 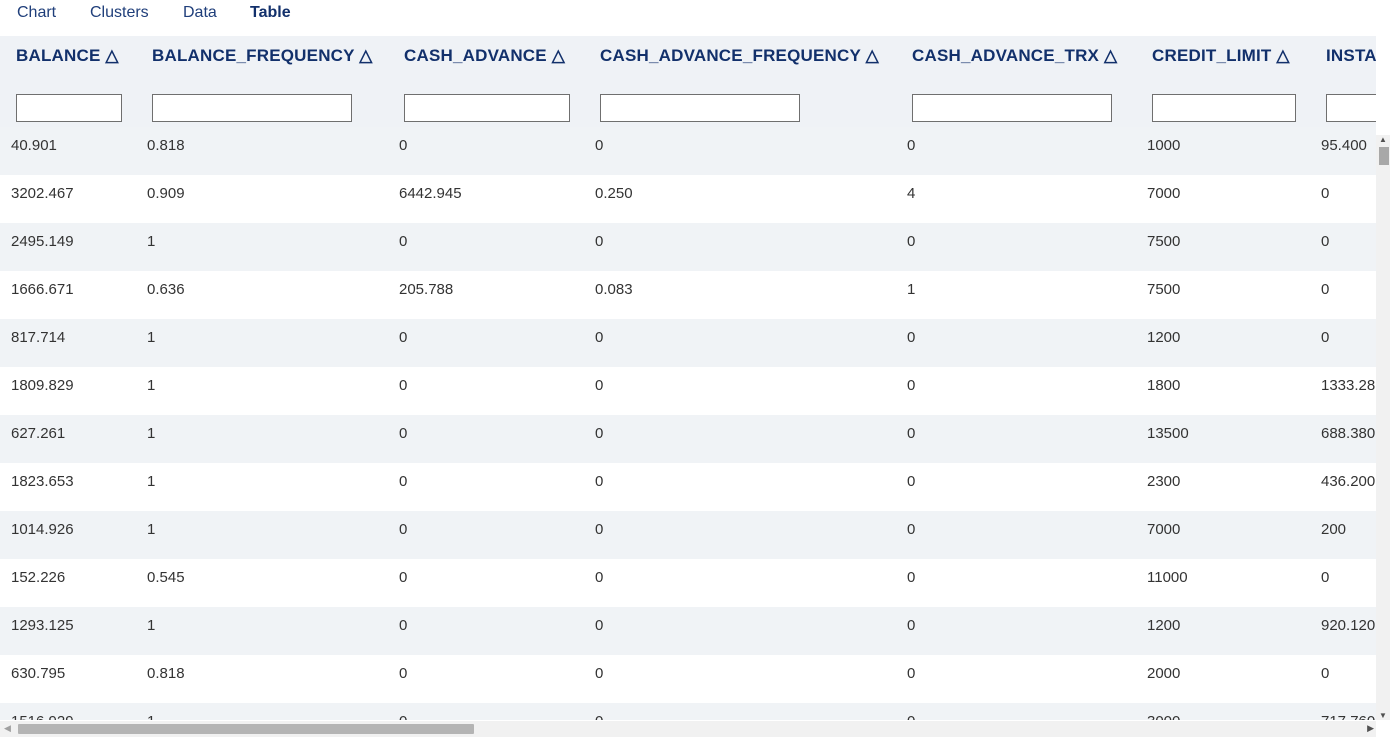 I want to click on cell-credit-limit: 13500, so click(x=1168, y=433).